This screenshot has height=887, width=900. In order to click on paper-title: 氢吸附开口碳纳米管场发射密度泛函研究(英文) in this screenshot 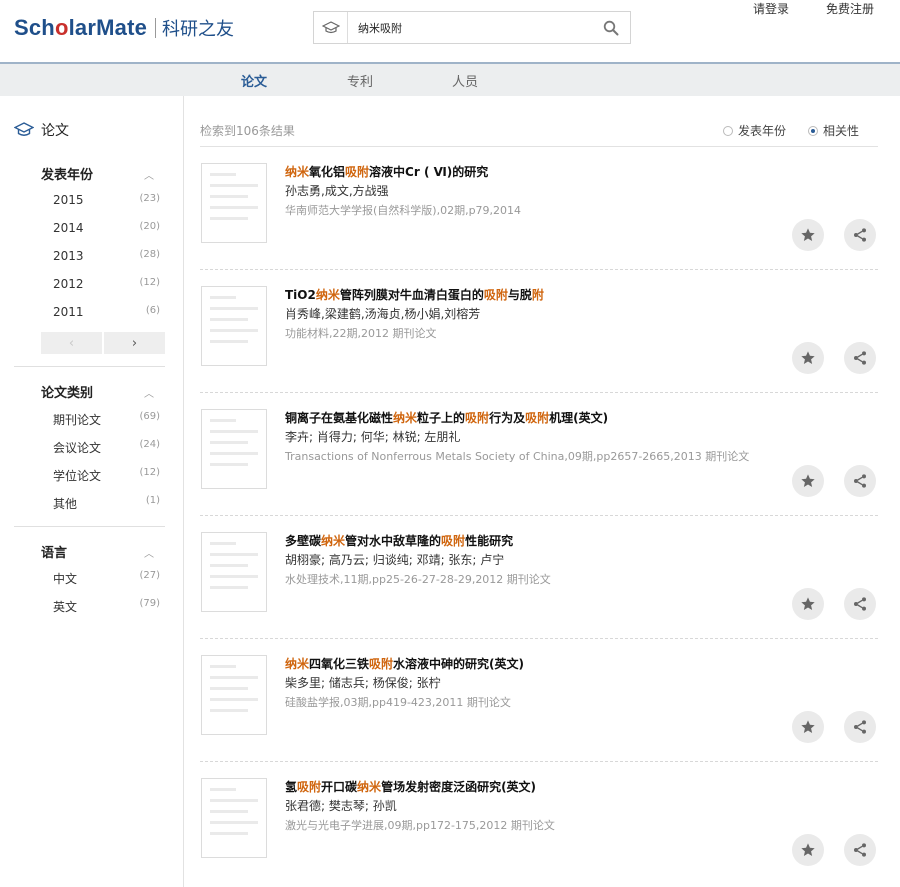, I will do `click(410, 786)`.